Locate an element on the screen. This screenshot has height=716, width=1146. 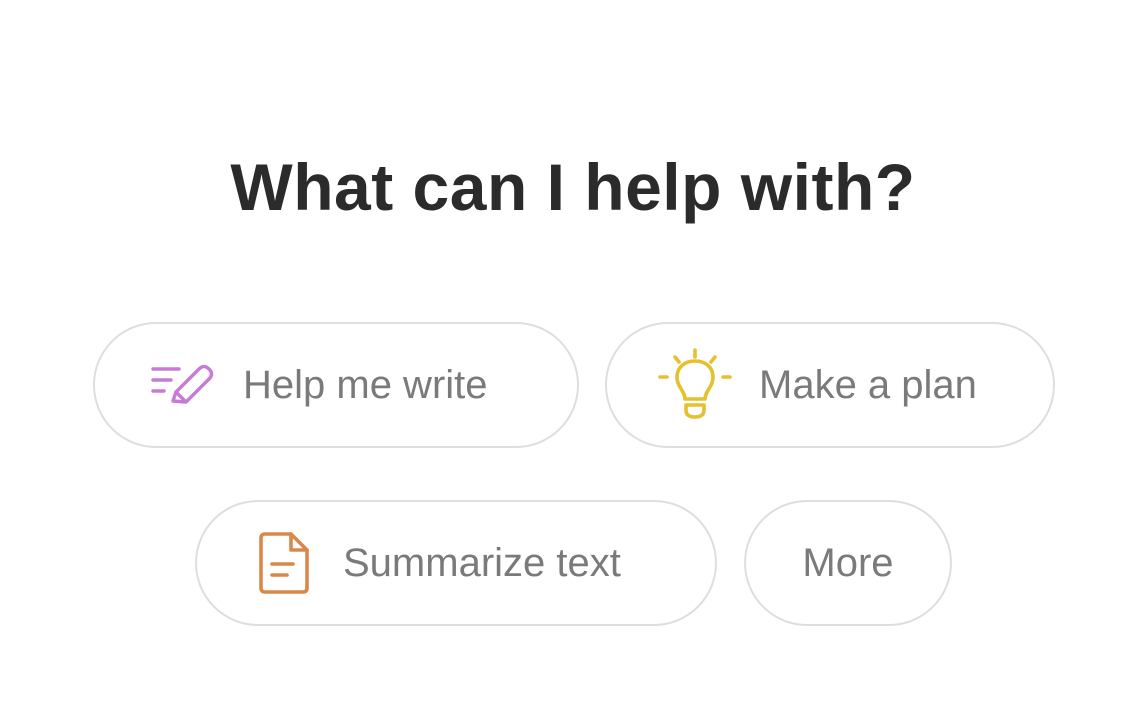
help-me-write-button: Help me write is located at coordinates (336, 385).